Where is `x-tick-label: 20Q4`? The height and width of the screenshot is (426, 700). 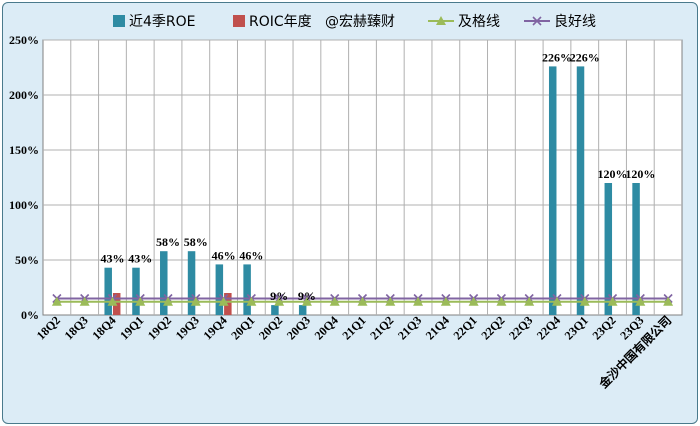
x-tick-label: 20Q4 is located at coordinates (326, 327).